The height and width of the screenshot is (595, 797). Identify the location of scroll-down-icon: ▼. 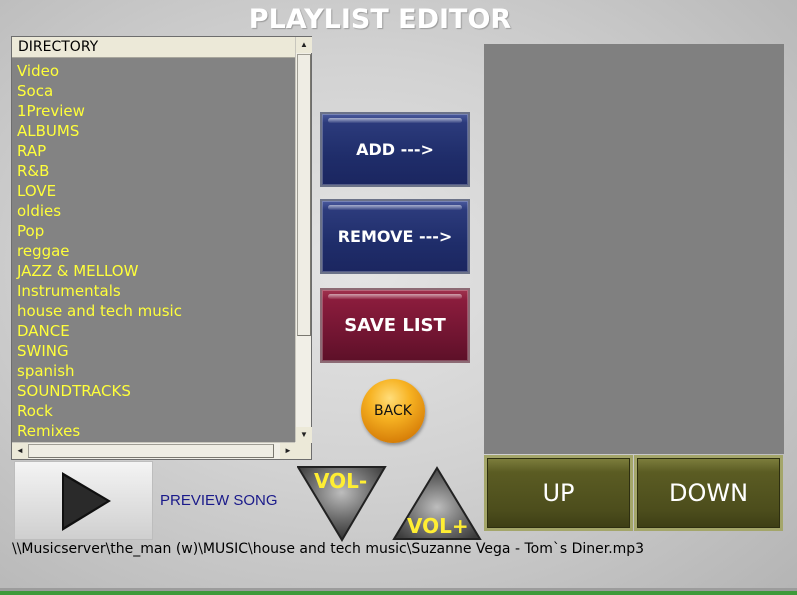
(304, 435).